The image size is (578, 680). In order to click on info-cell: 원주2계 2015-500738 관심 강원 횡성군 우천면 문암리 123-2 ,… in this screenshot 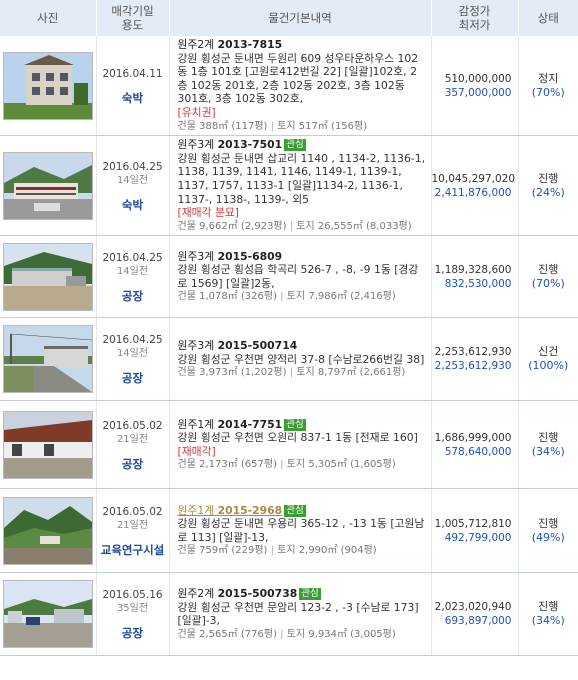, I will do `click(300, 614)`.